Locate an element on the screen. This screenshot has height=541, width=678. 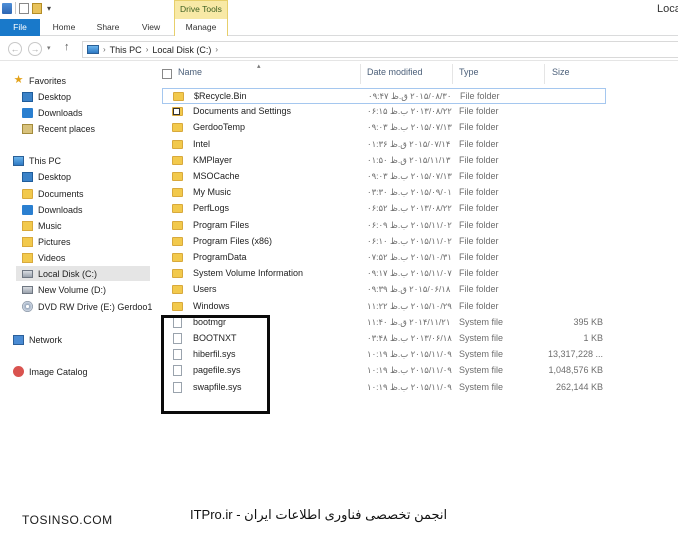
nav-pc-desktop: Desktop is located at coordinates (46, 176).